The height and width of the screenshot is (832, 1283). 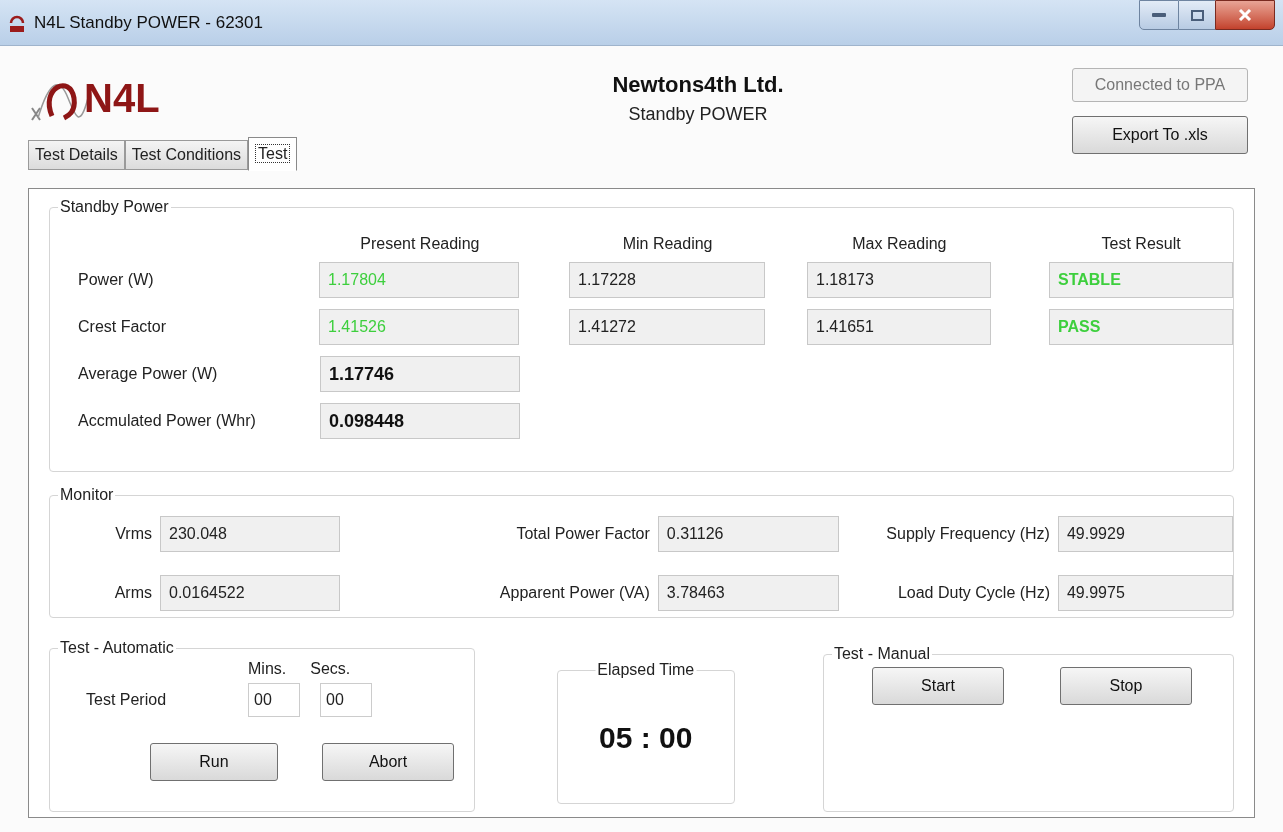 I want to click on readout-field: 3.78463, so click(x=748, y=593).